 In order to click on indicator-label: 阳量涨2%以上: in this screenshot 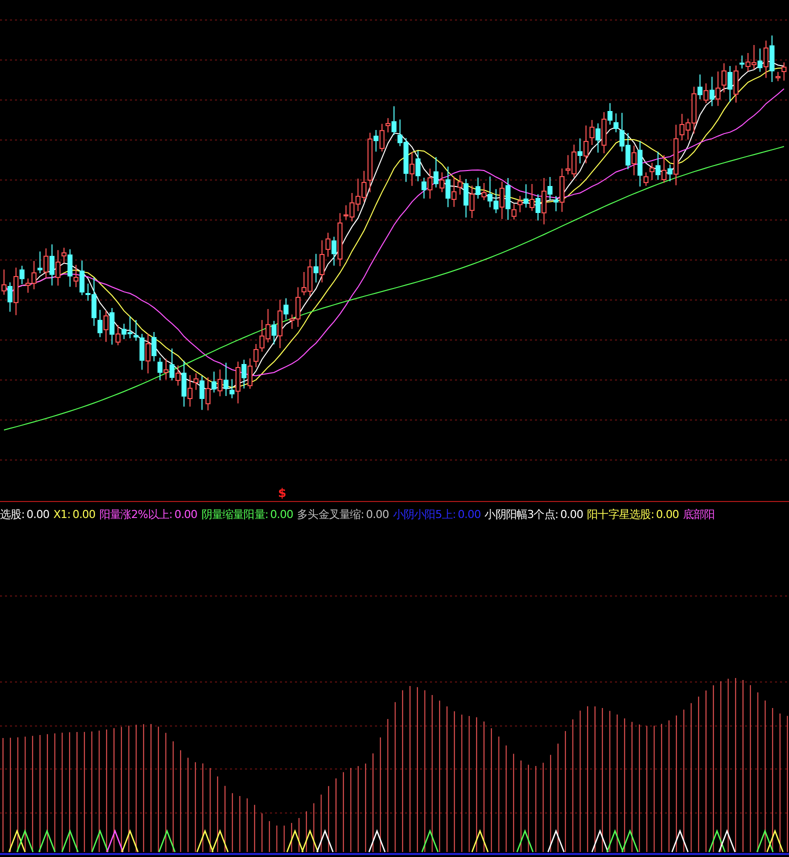, I will do `click(135, 514)`.